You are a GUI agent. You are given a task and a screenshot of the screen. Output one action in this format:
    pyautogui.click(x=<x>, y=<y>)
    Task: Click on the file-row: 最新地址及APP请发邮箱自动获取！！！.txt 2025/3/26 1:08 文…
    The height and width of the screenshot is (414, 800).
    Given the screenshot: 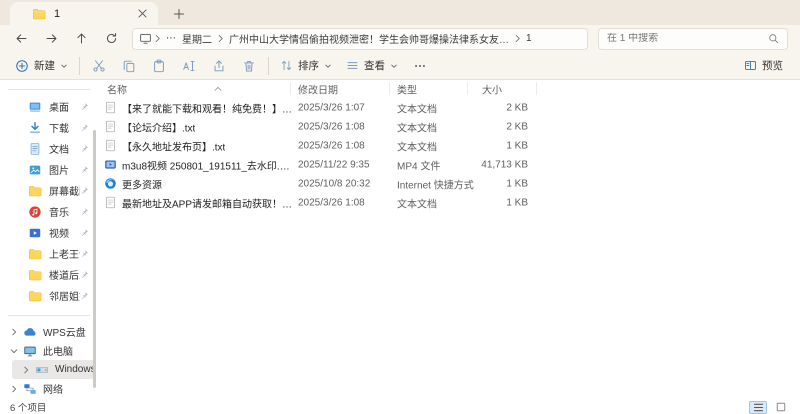 What is the action you would take?
    pyautogui.click(x=449, y=202)
    